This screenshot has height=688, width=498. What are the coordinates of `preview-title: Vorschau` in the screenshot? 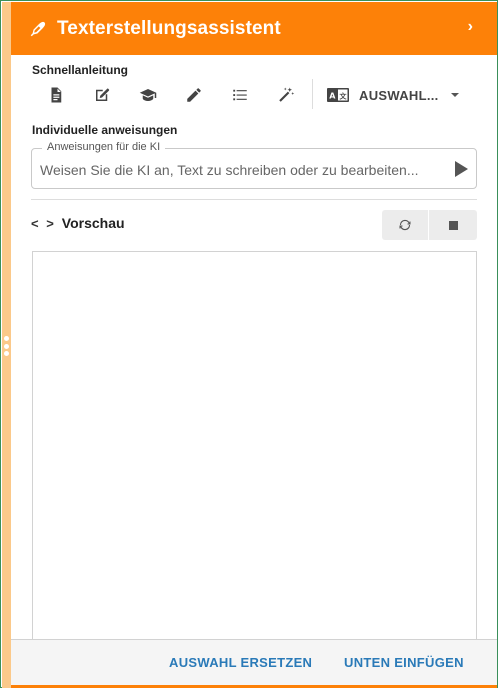 It's located at (93, 223).